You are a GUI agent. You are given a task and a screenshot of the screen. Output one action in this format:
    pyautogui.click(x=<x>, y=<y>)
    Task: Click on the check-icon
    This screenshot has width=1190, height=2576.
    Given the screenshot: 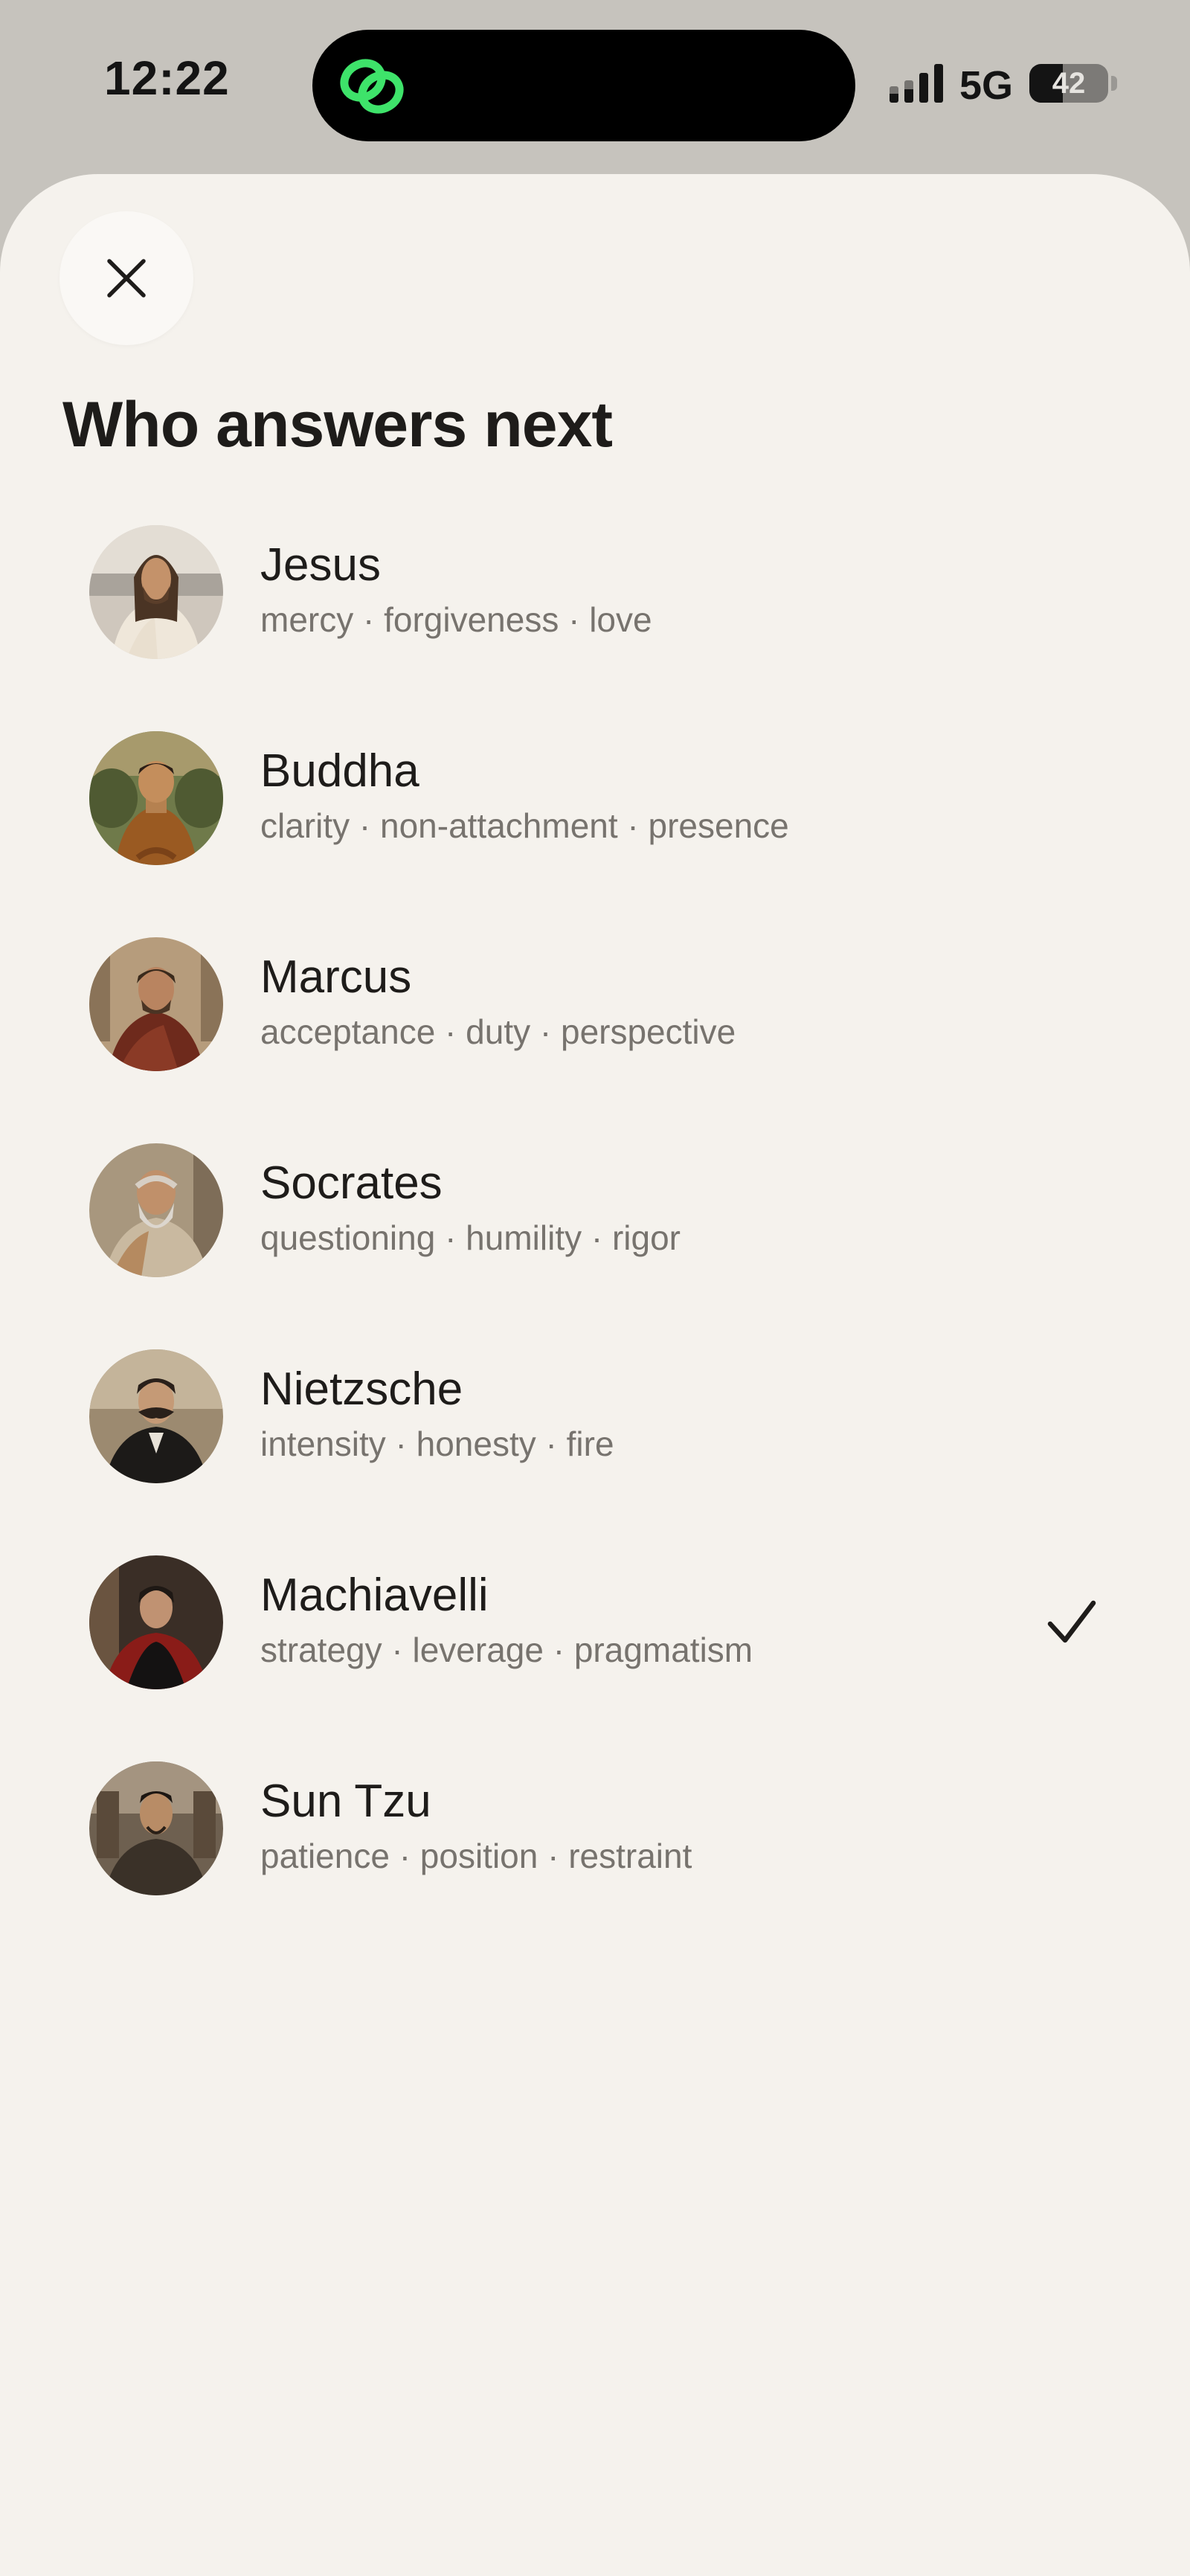 What is the action you would take?
    pyautogui.click(x=1072, y=1621)
    